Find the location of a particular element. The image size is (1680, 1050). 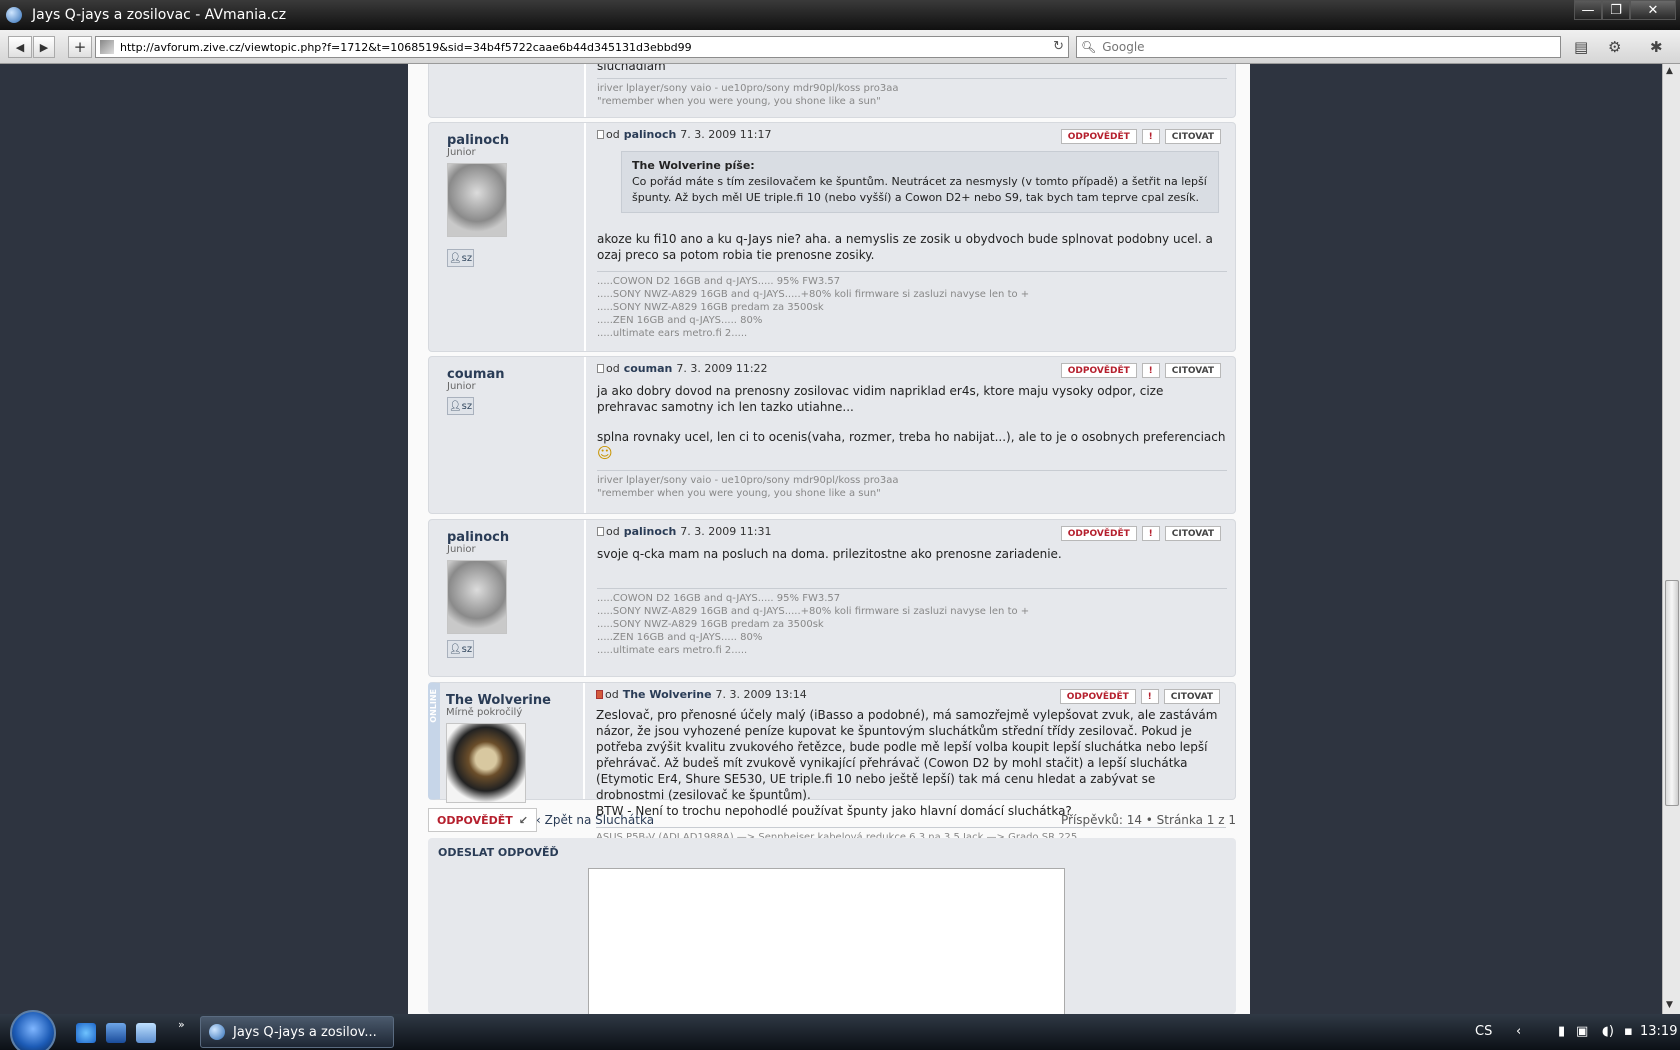

ie-icon is located at coordinates (86, 1033).